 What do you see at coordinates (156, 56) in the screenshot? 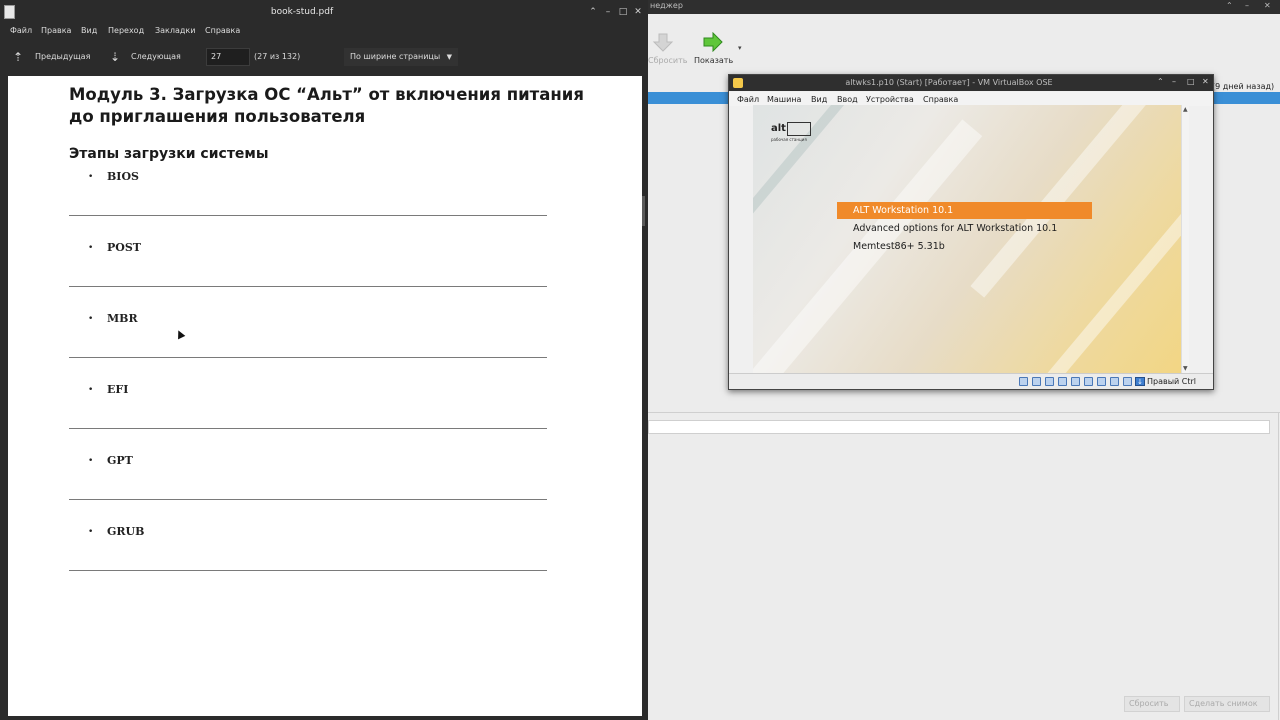
I see `next-page-button: Следующая` at bounding box center [156, 56].